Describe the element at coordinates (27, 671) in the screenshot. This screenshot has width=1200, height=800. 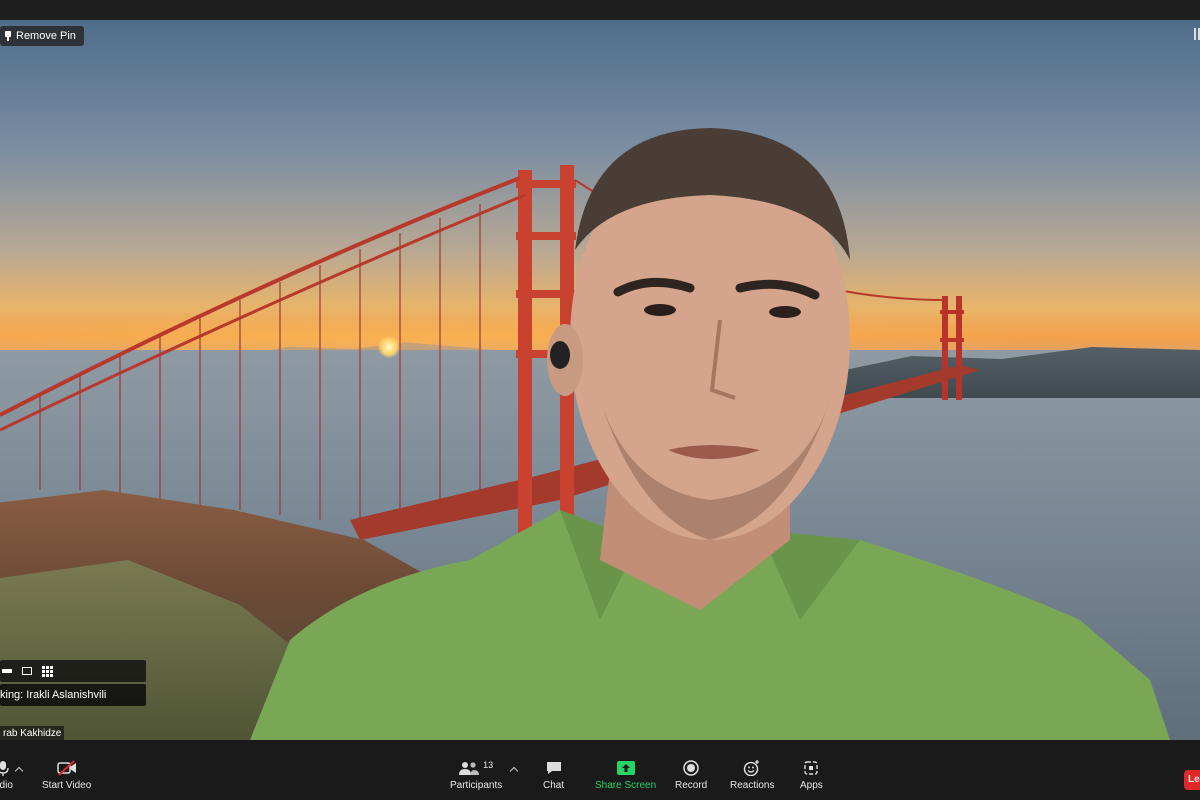
I see `speaker-view-icon` at that location.